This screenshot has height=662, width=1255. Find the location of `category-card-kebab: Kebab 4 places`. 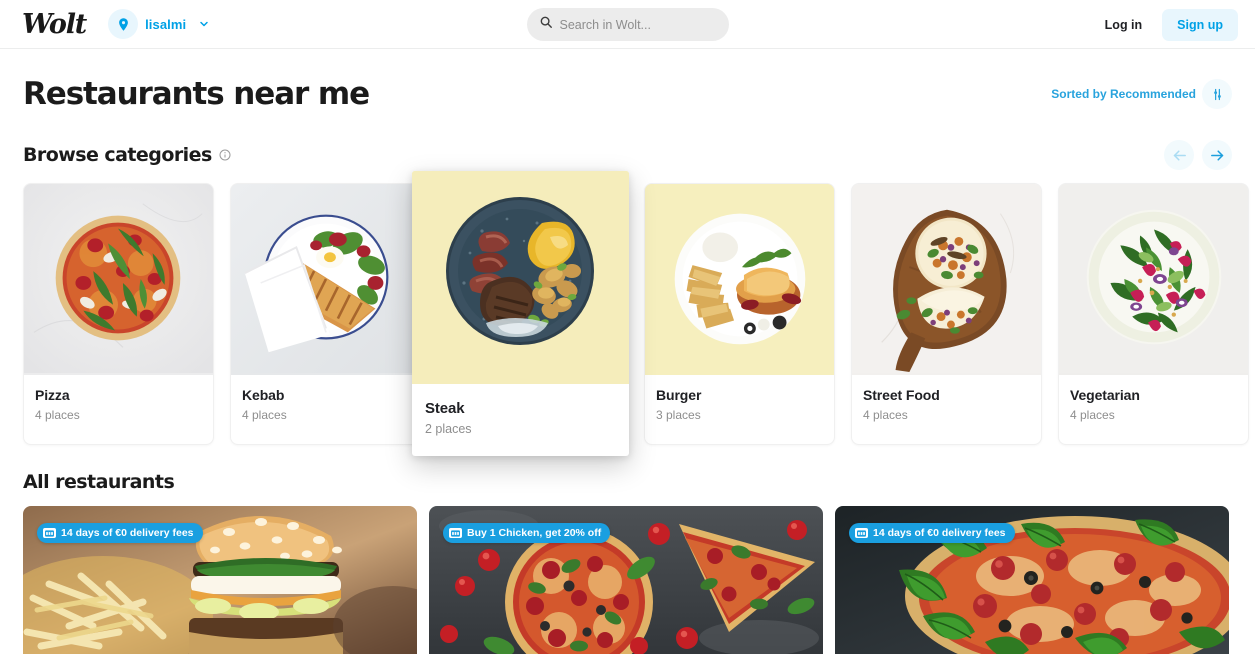

category-card-kebab: Kebab 4 places is located at coordinates (325, 314).